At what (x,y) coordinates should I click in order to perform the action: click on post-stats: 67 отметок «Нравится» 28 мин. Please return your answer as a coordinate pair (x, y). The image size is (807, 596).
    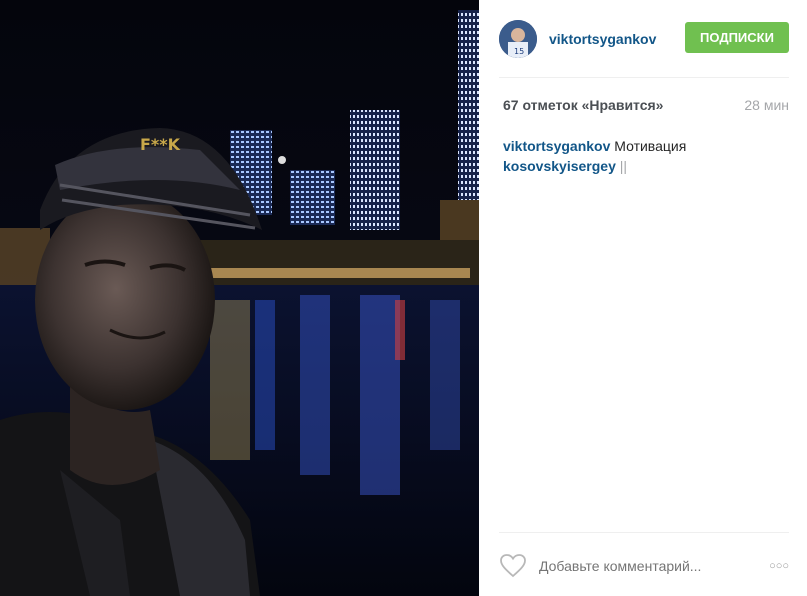
    Looking at the image, I should click on (646, 105).